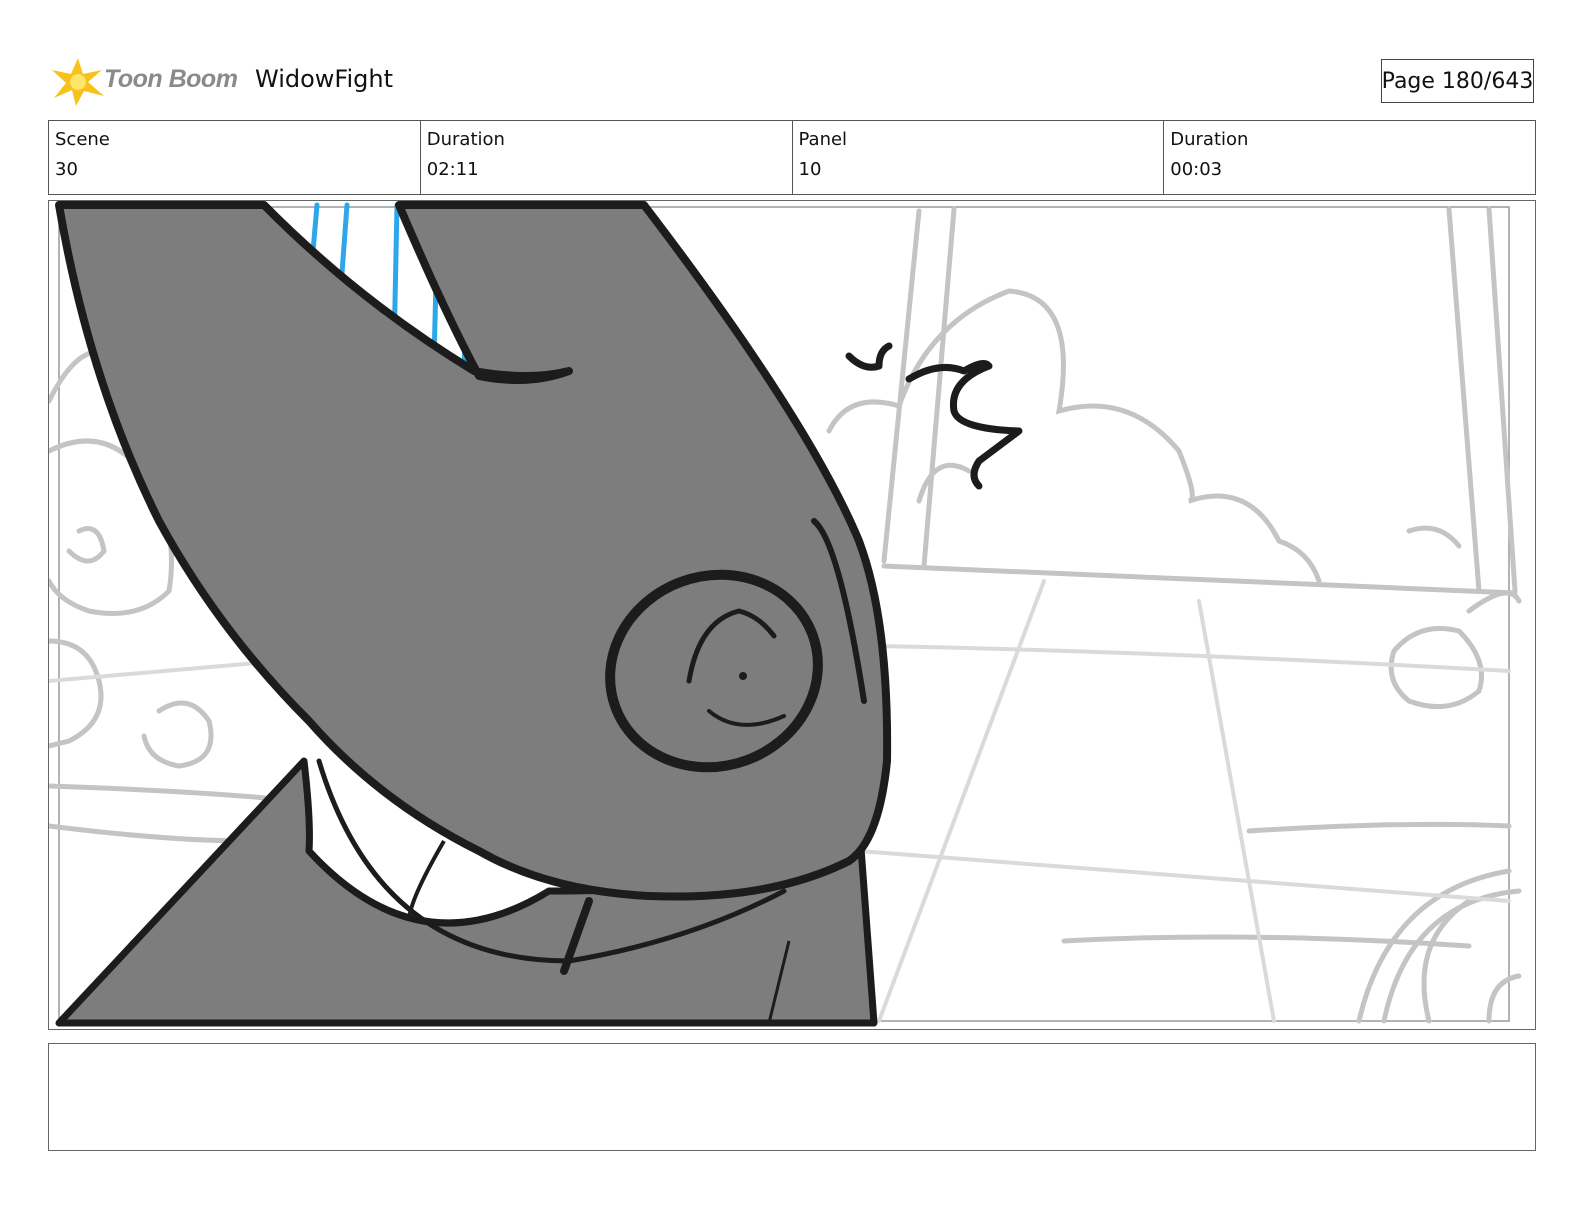 This screenshot has height=1224, width=1584. Describe the element at coordinates (977, 157) in the screenshot. I see `panel-cell: Panel 10` at that location.